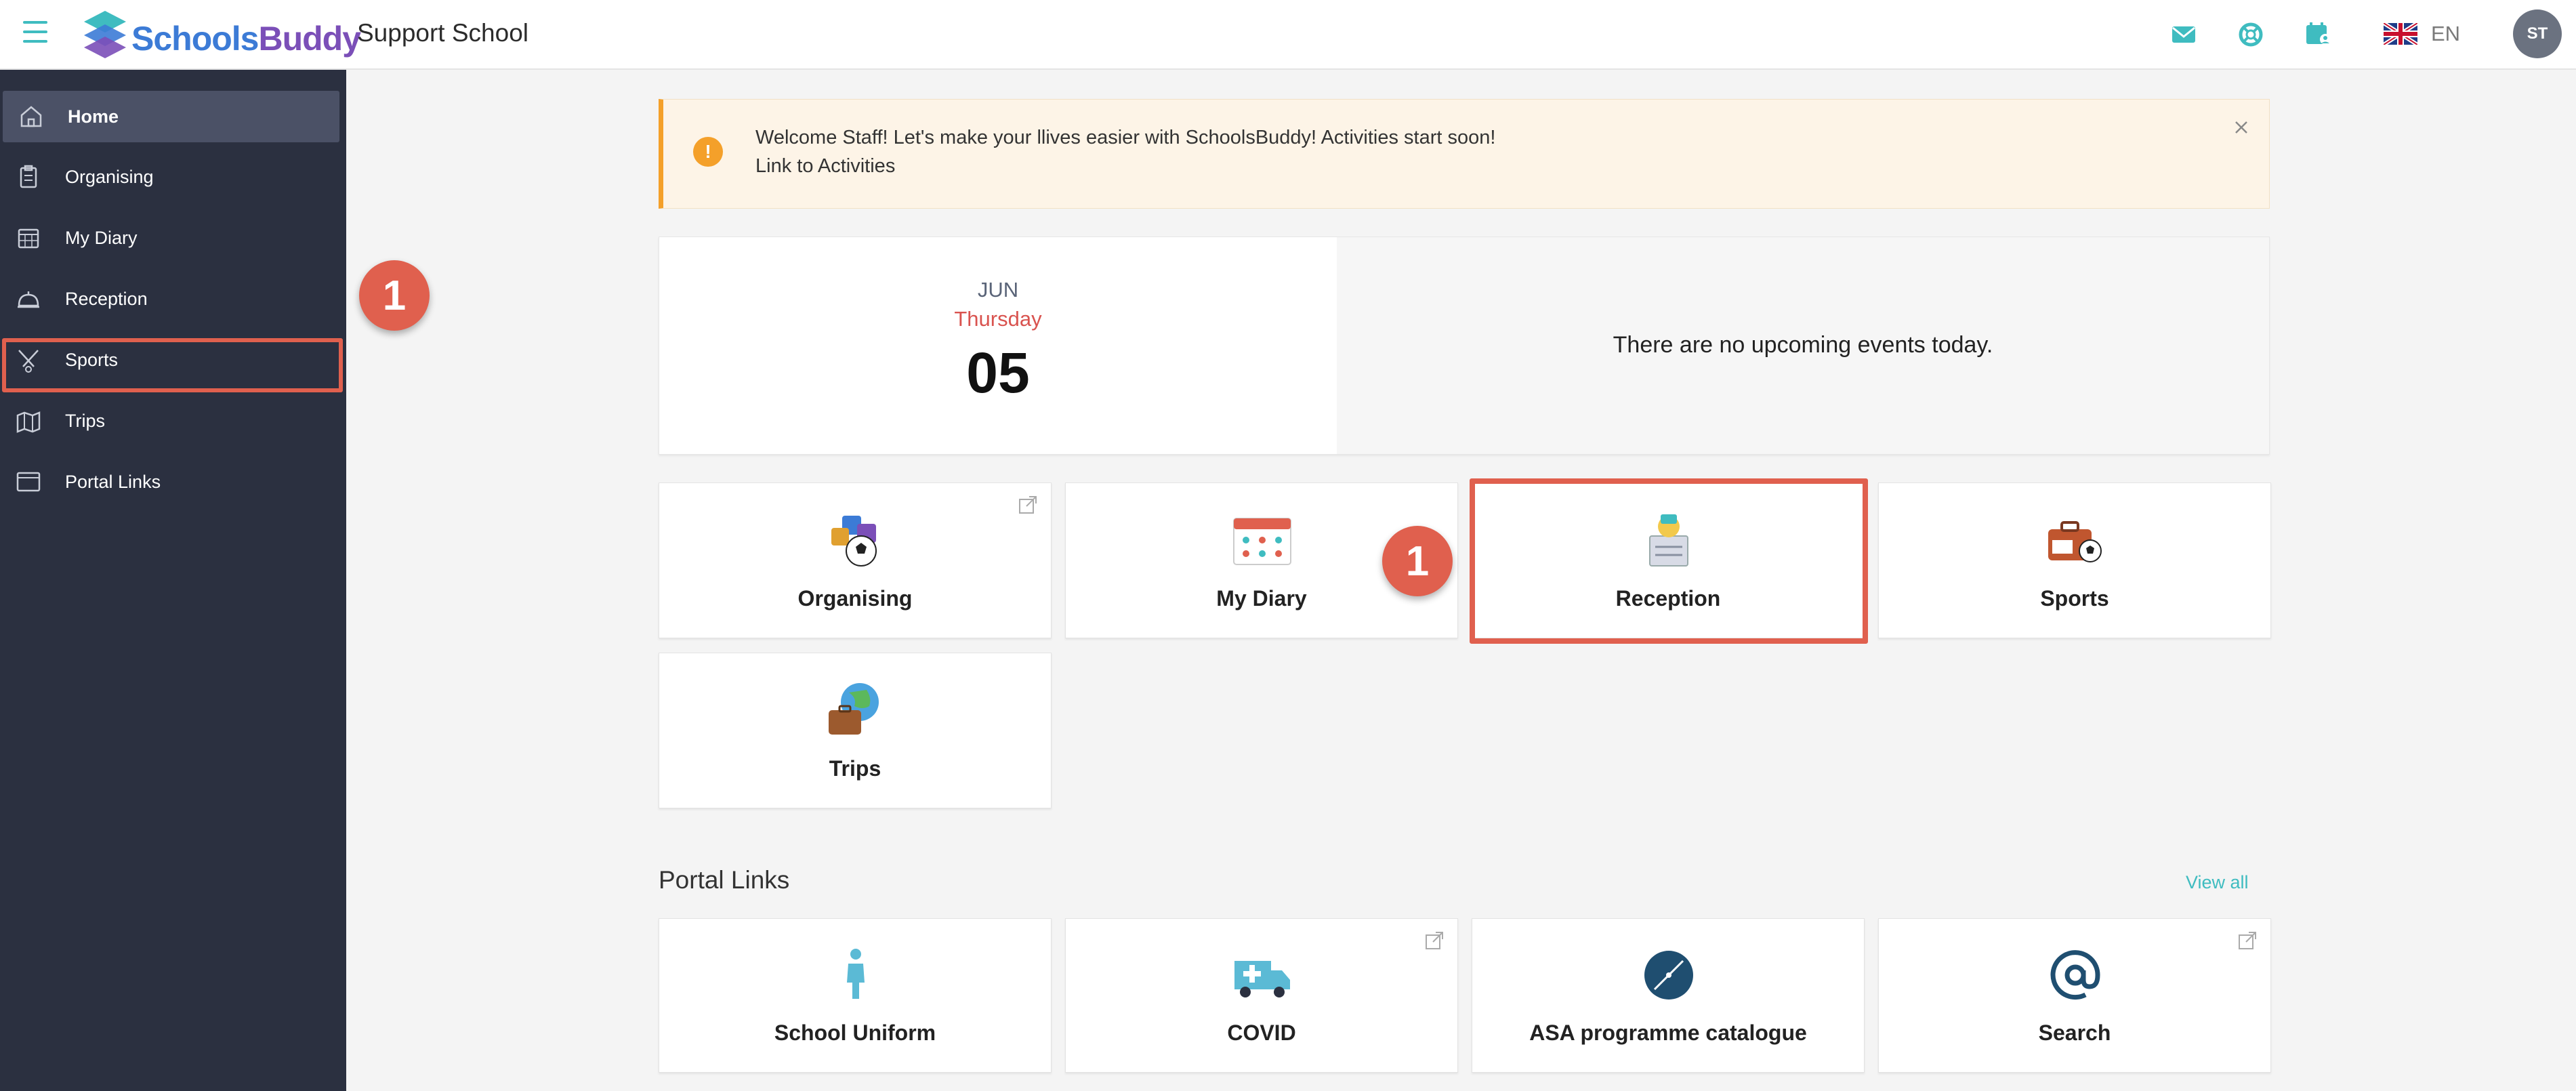 The image size is (2576, 1091). Describe the element at coordinates (2241, 127) in the screenshot. I see `close-icon` at that location.